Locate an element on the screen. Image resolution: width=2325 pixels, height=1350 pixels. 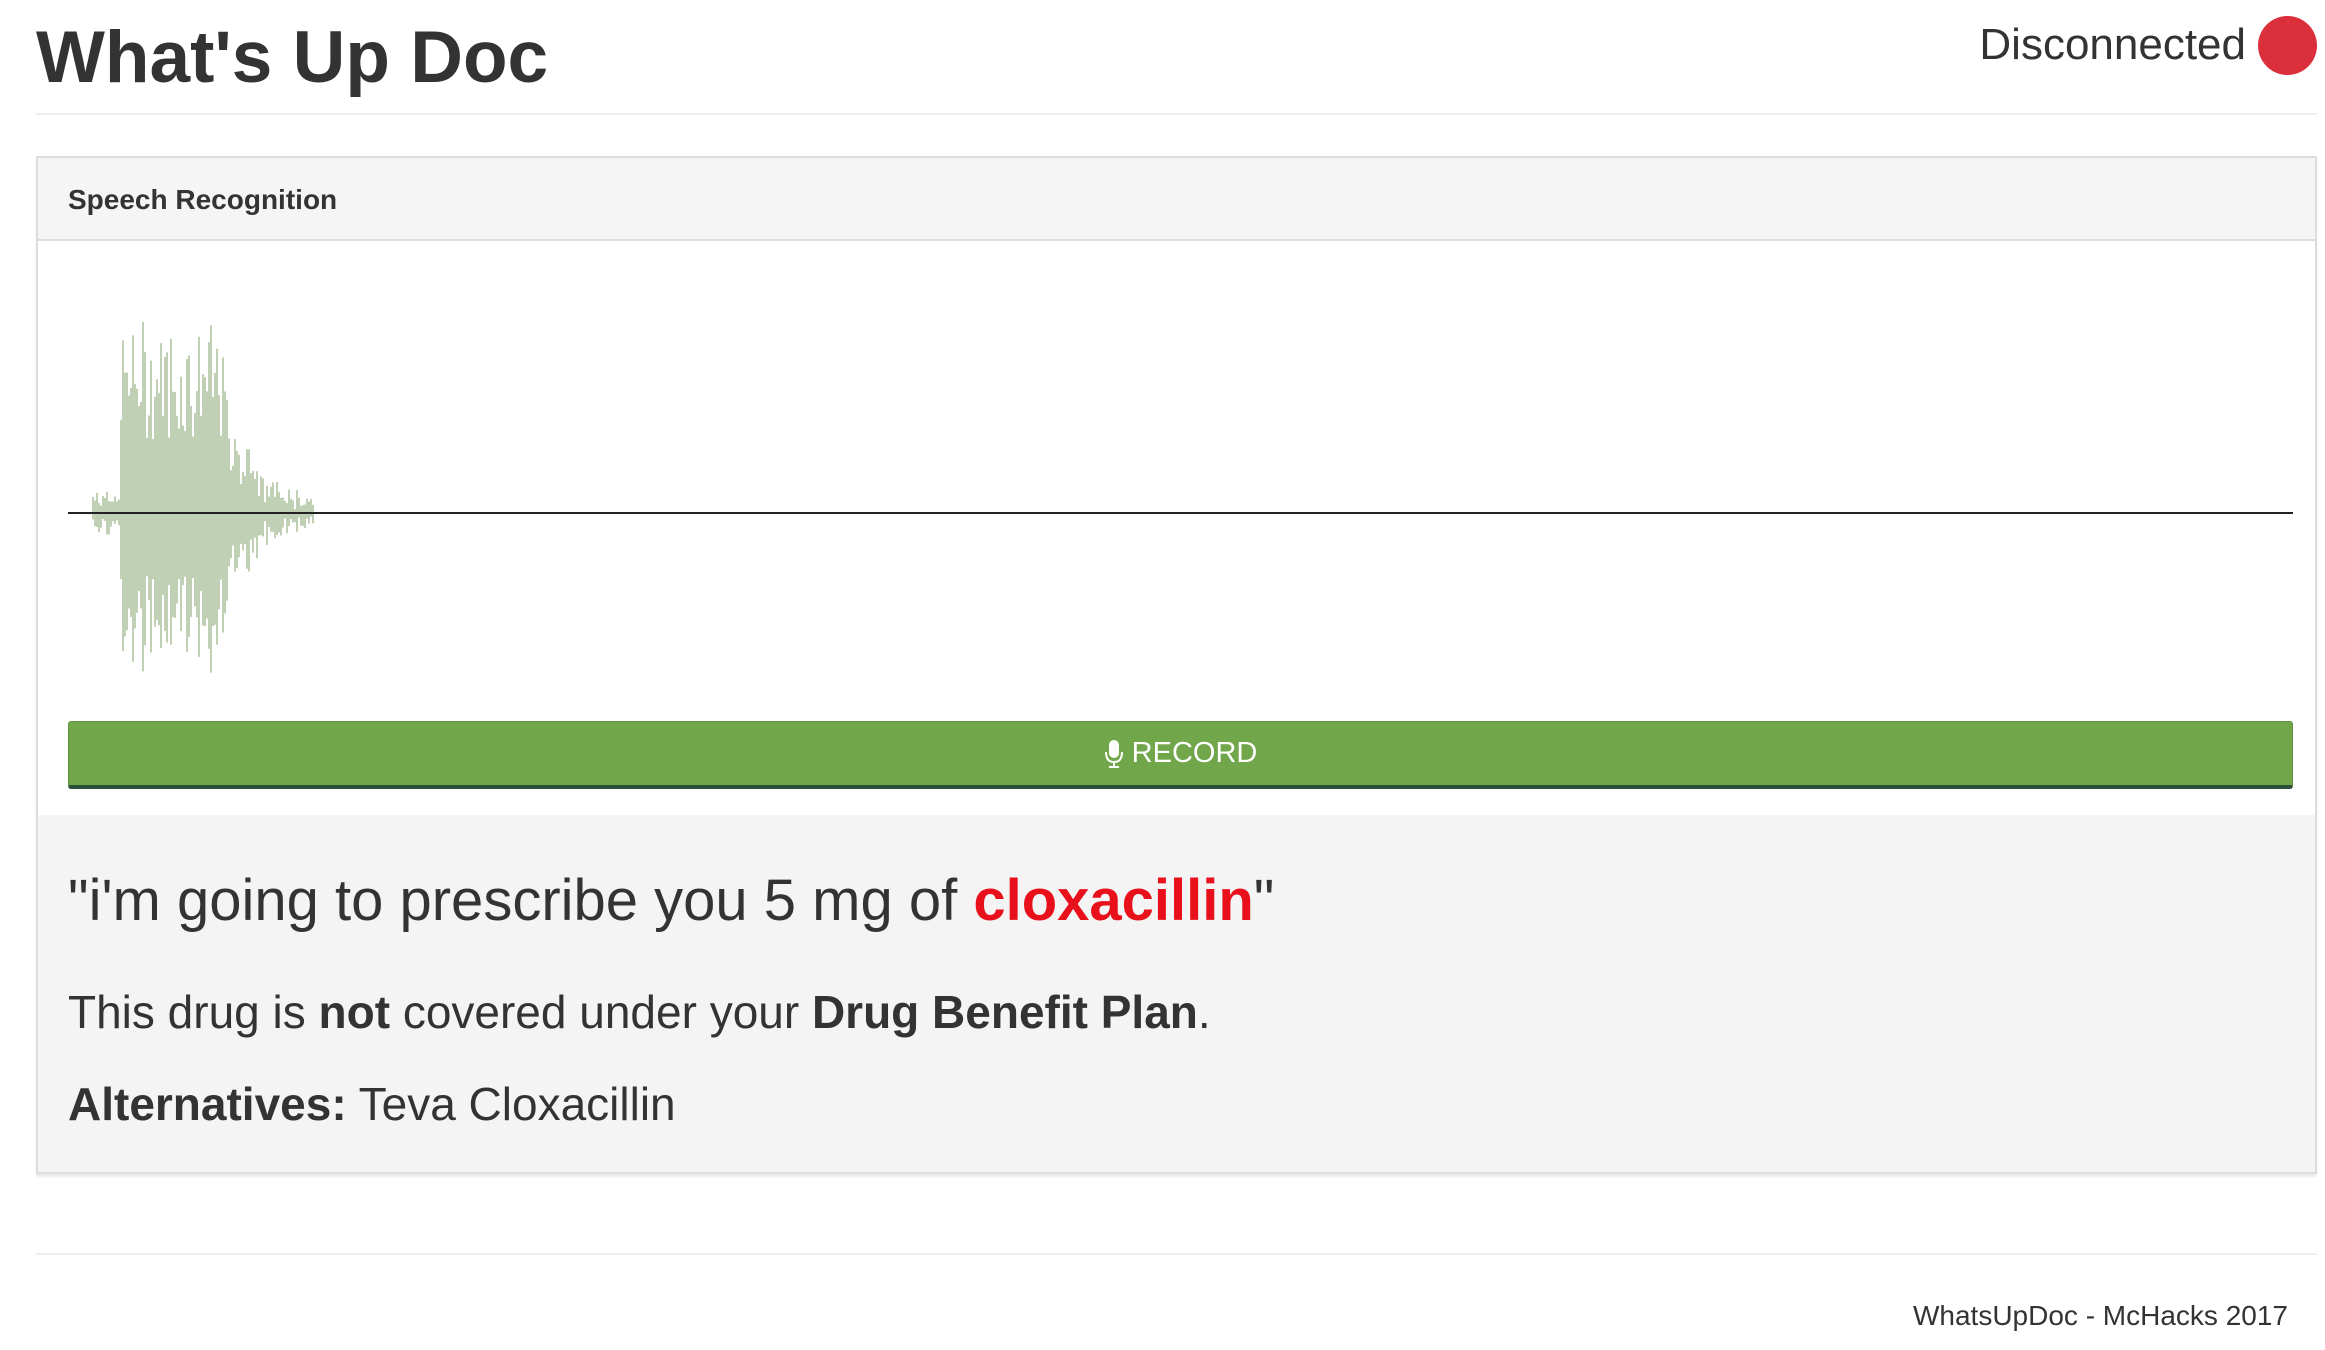
coverage-prefix: This drug is is located at coordinates (193, 1012).